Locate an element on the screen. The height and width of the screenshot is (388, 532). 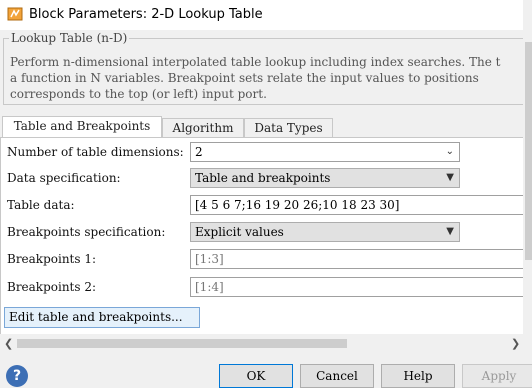
horizontal-scrollbar: ❮ ❯ is located at coordinates (261, 343).